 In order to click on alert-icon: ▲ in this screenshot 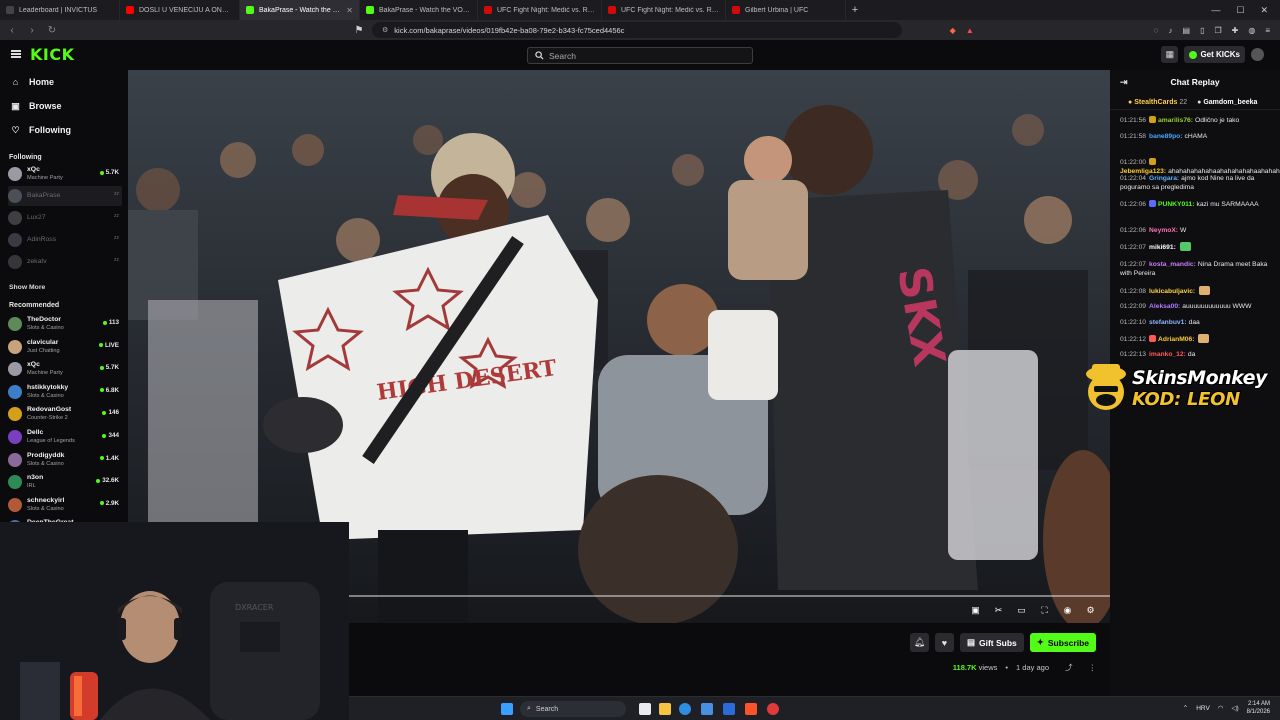, I will do `click(970, 30)`.